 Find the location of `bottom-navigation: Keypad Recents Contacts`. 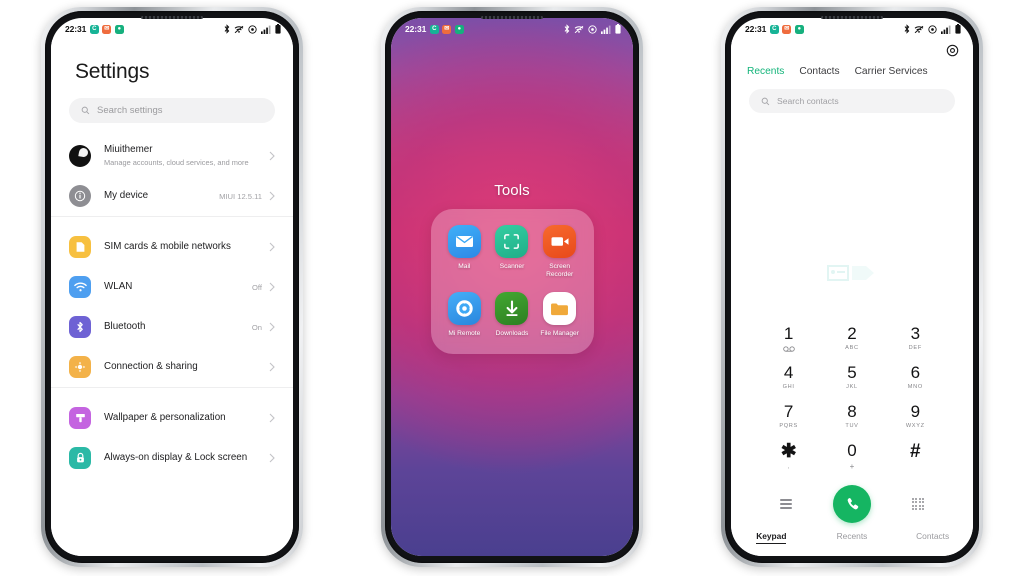

bottom-navigation: Keypad Recents Contacts is located at coordinates (852, 539).